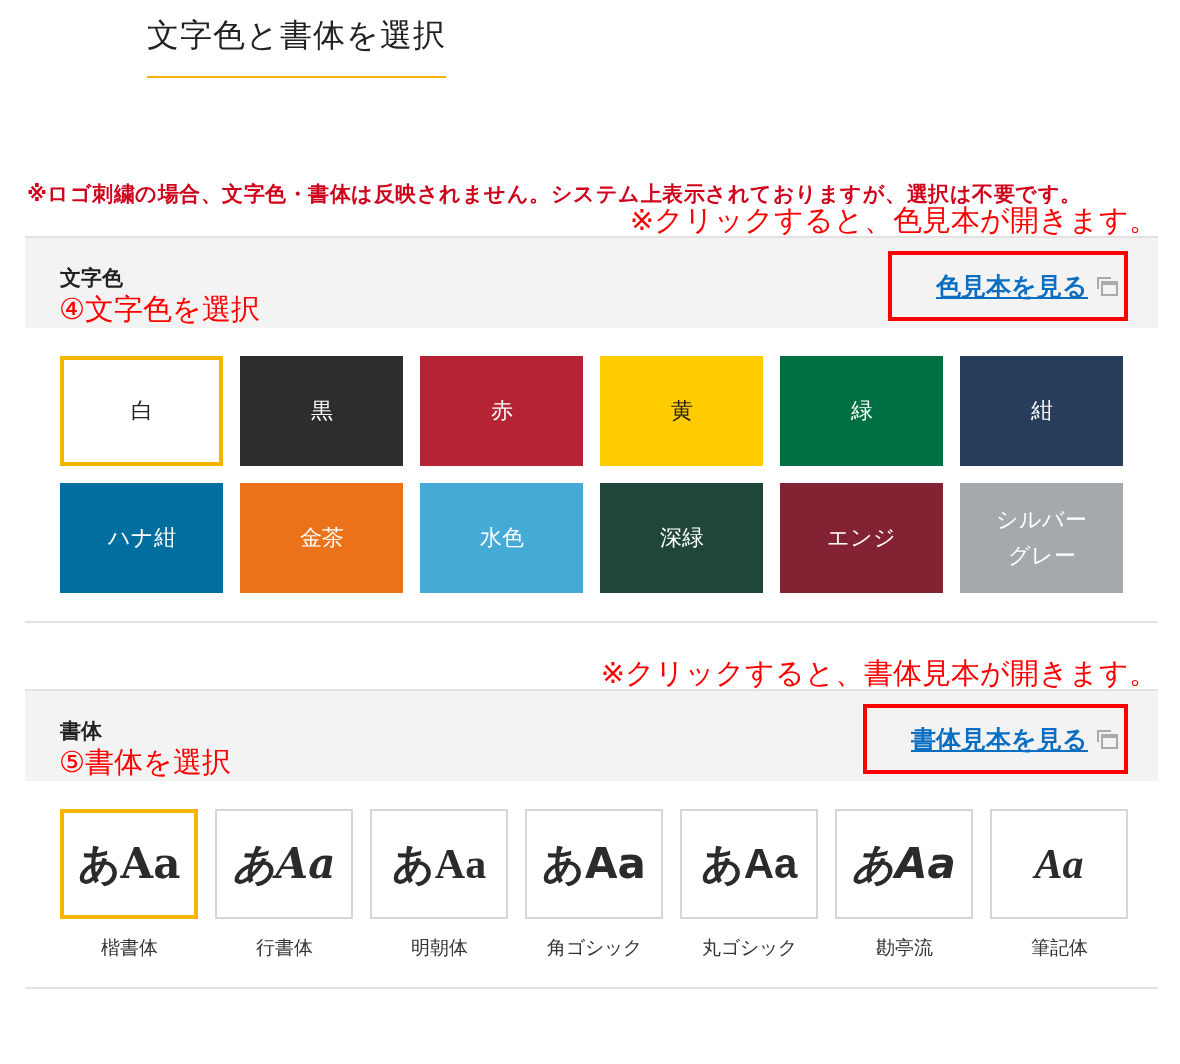  I want to click on section-title: 文字色, so click(92, 278).